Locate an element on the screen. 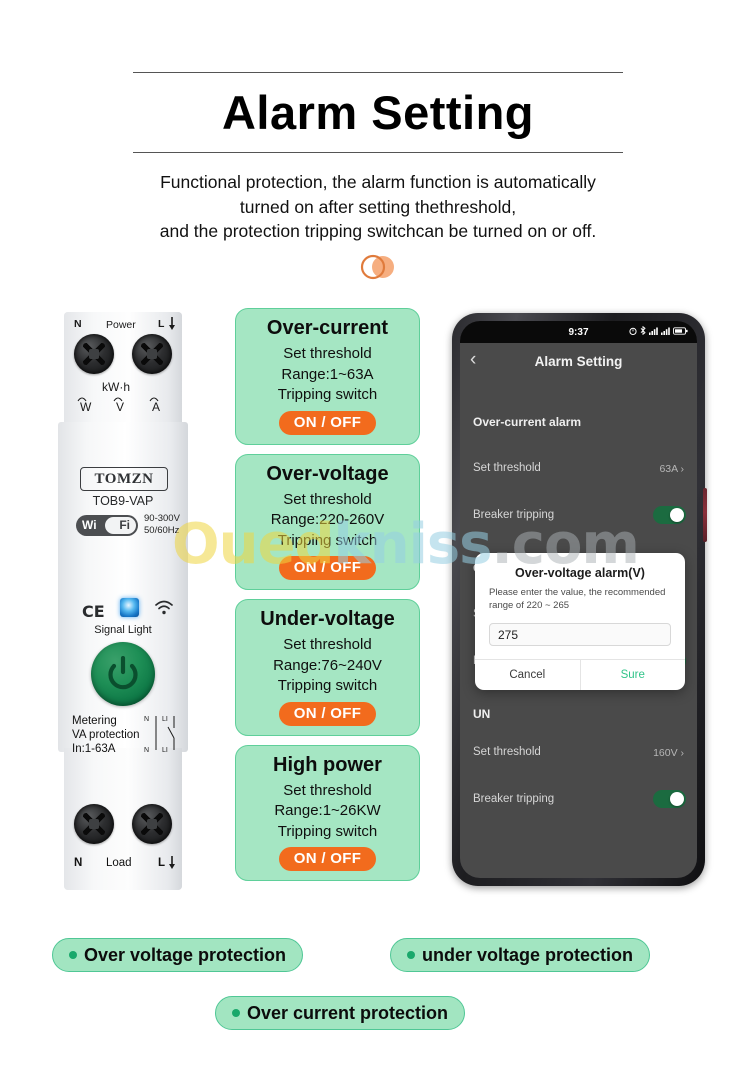  card-title: Over-voltage is located at coordinates (327, 473).